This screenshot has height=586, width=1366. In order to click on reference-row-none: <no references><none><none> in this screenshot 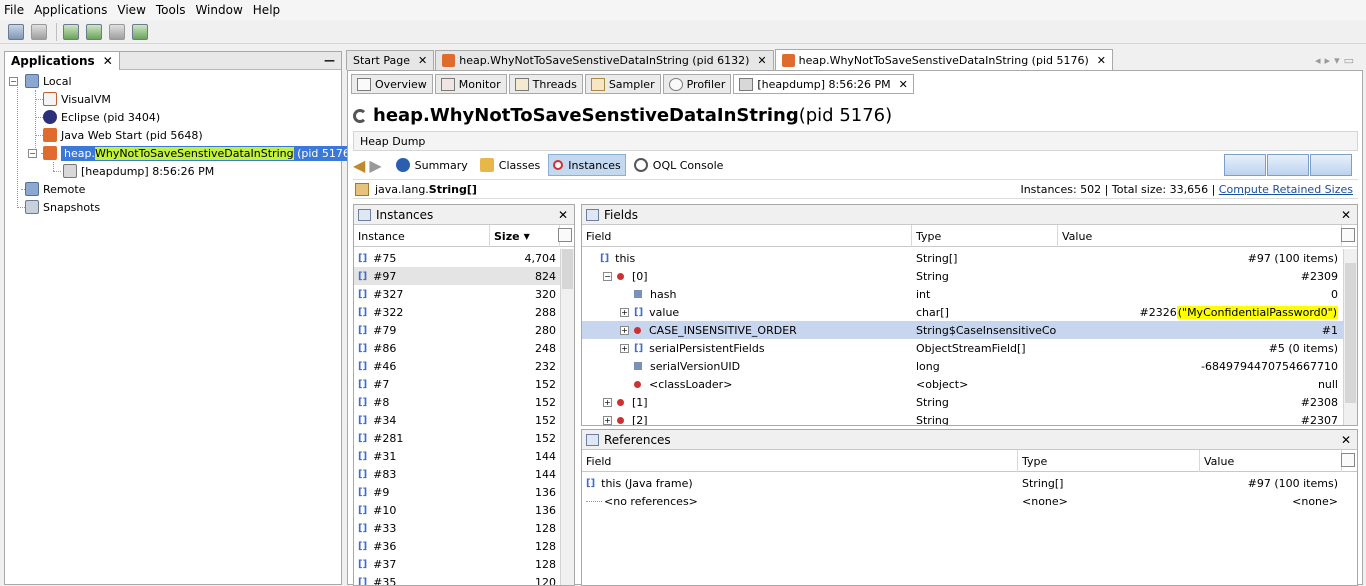, I will do `click(963, 501)`.